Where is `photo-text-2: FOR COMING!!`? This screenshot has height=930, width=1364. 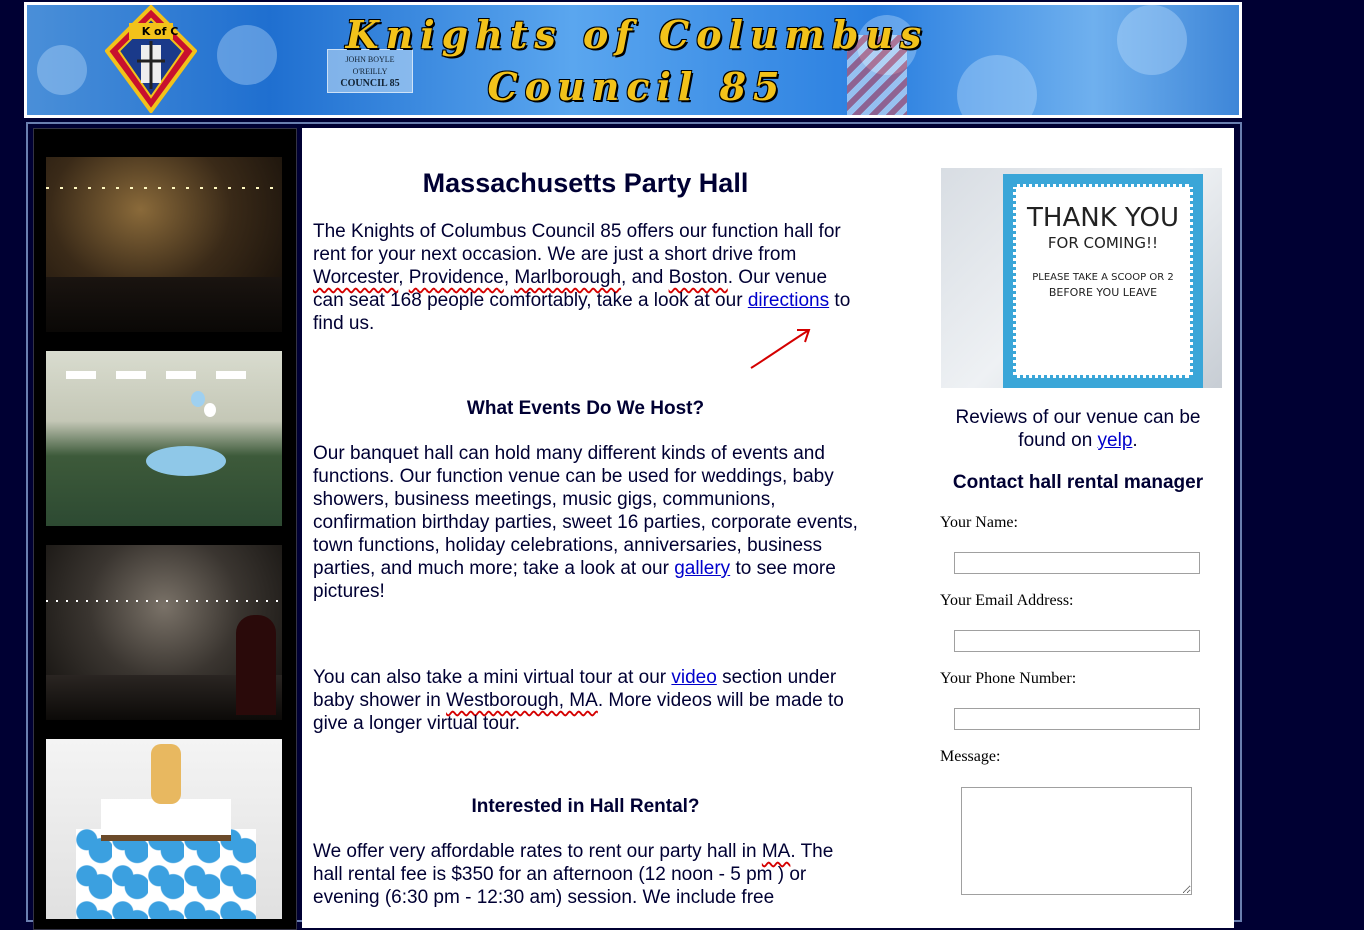
photo-text-2: FOR COMING!! is located at coordinates (1103, 243).